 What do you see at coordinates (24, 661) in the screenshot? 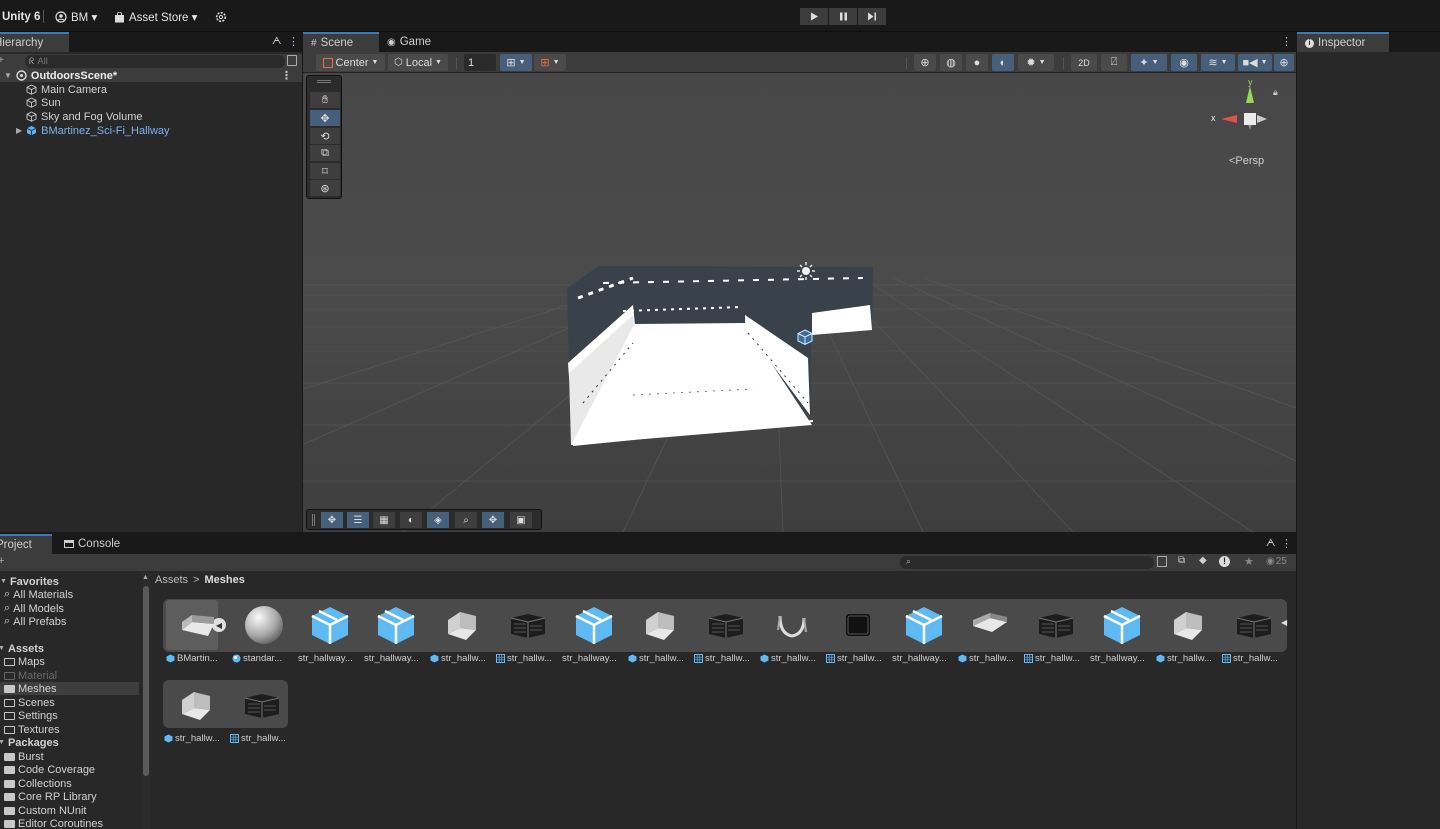
I see `folder-maps: Maps` at bounding box center [24, 661].